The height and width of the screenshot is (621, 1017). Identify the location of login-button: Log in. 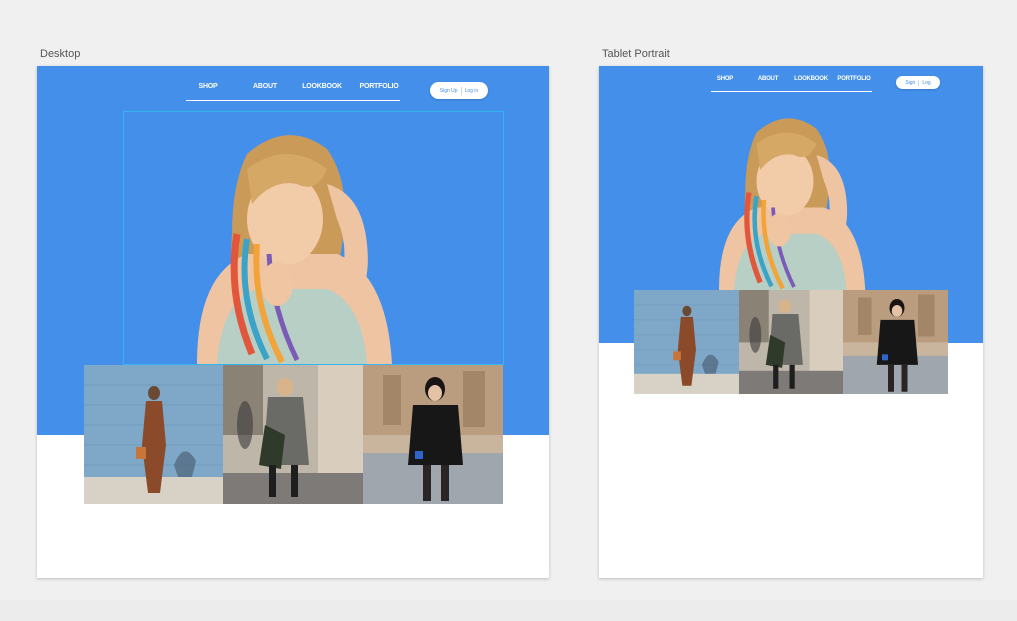
(472, 91).